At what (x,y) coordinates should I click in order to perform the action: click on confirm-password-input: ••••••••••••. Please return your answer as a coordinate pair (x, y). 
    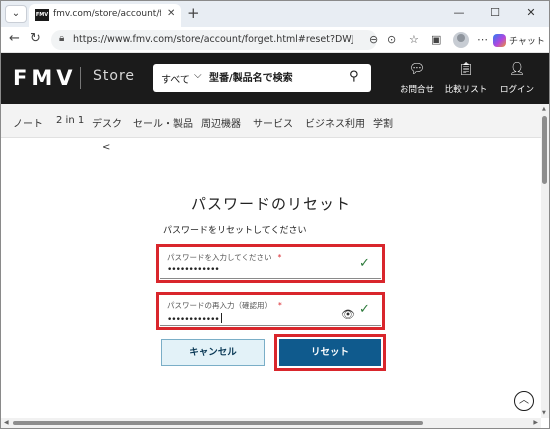
    Looking at the image, I should click on (194, 319).